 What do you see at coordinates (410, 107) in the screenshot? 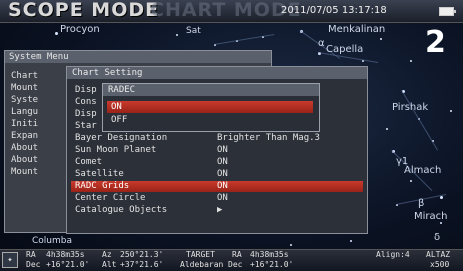
I see `star-label: Pirshak` at bounding box center [410, 107].